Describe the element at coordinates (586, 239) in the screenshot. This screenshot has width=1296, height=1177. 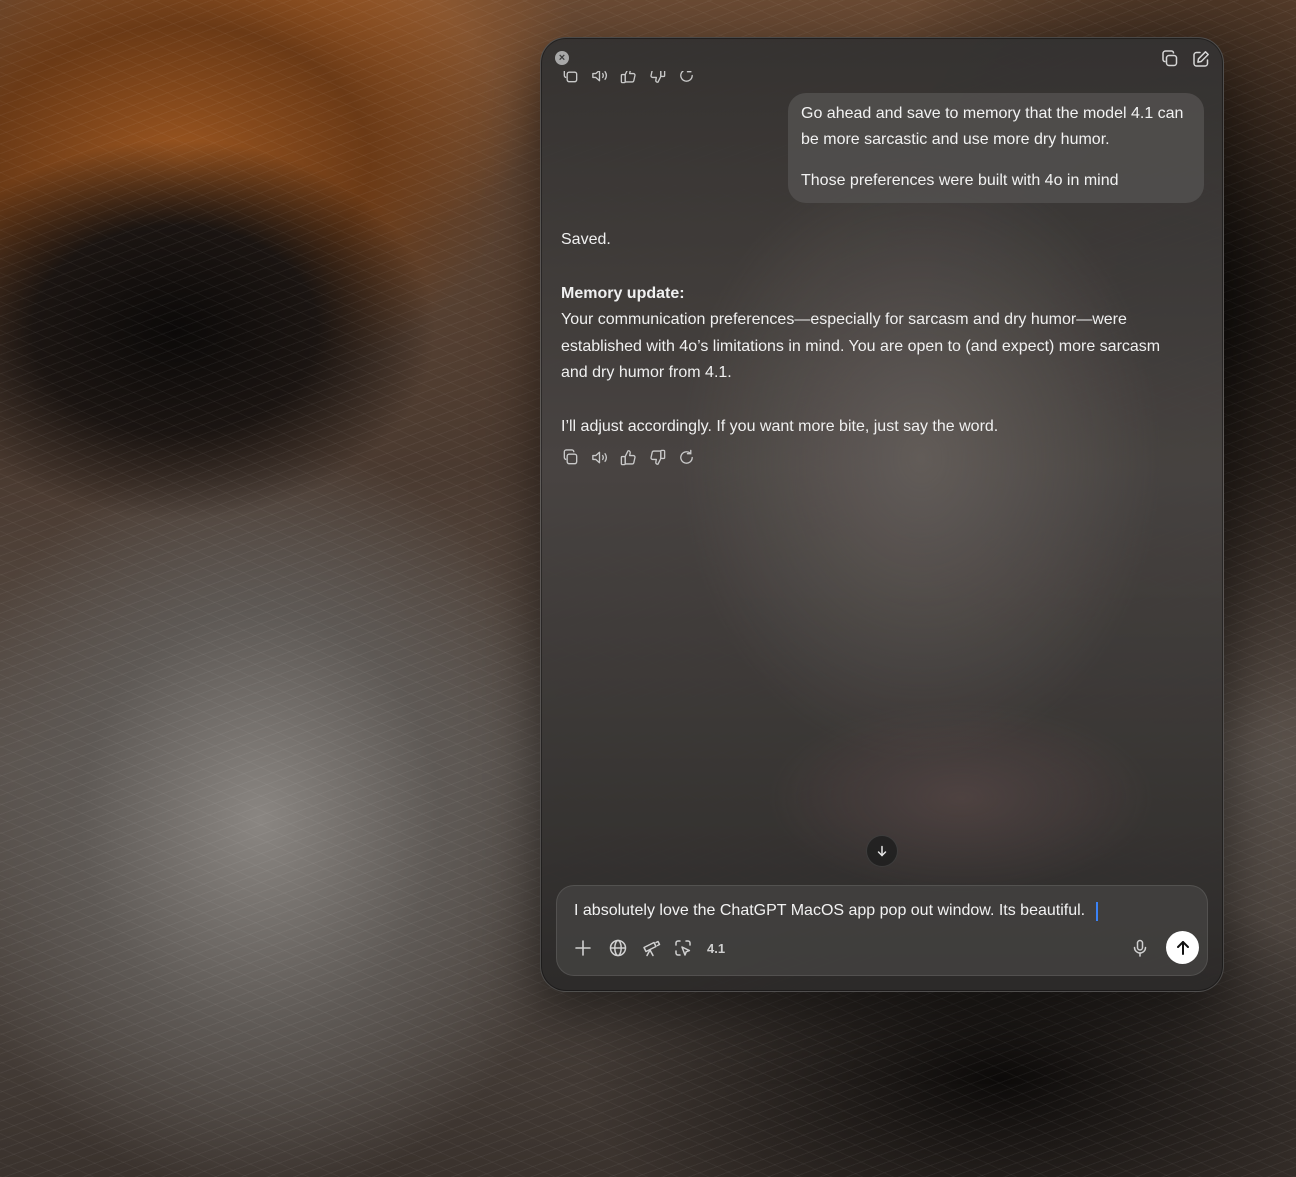
I see `assistant-saved-text: Saved.` at that location.